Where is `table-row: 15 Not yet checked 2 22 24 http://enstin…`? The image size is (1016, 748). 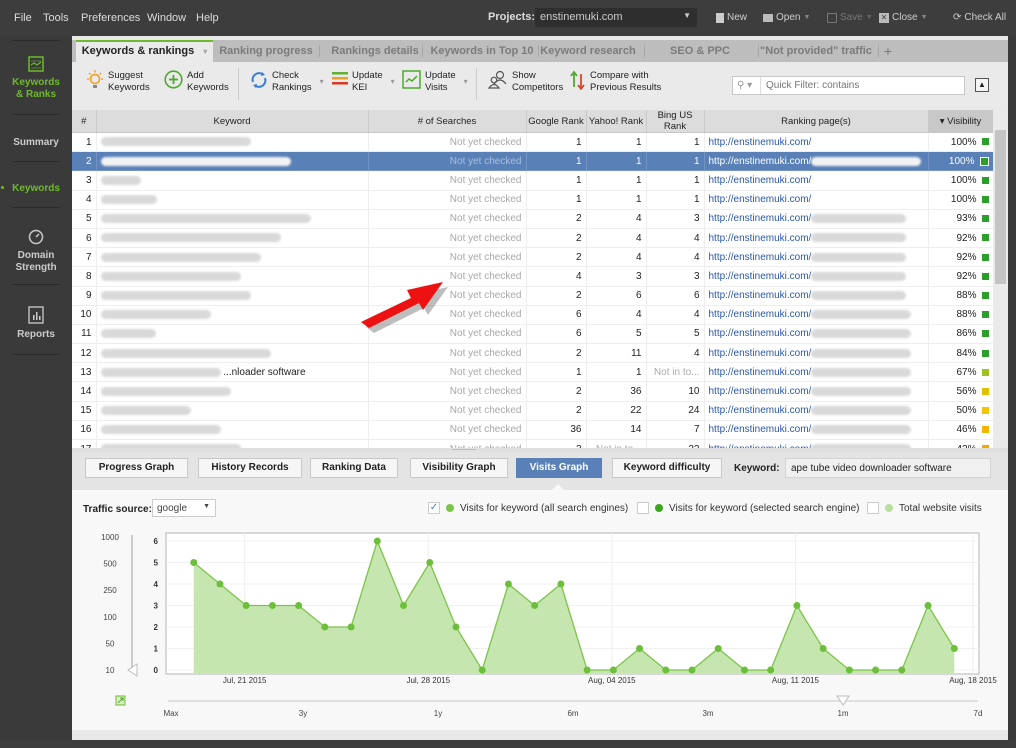 table-row: 15 Not yet checked 2 22 24 http://enstin… is located at coordinates (533, 411).